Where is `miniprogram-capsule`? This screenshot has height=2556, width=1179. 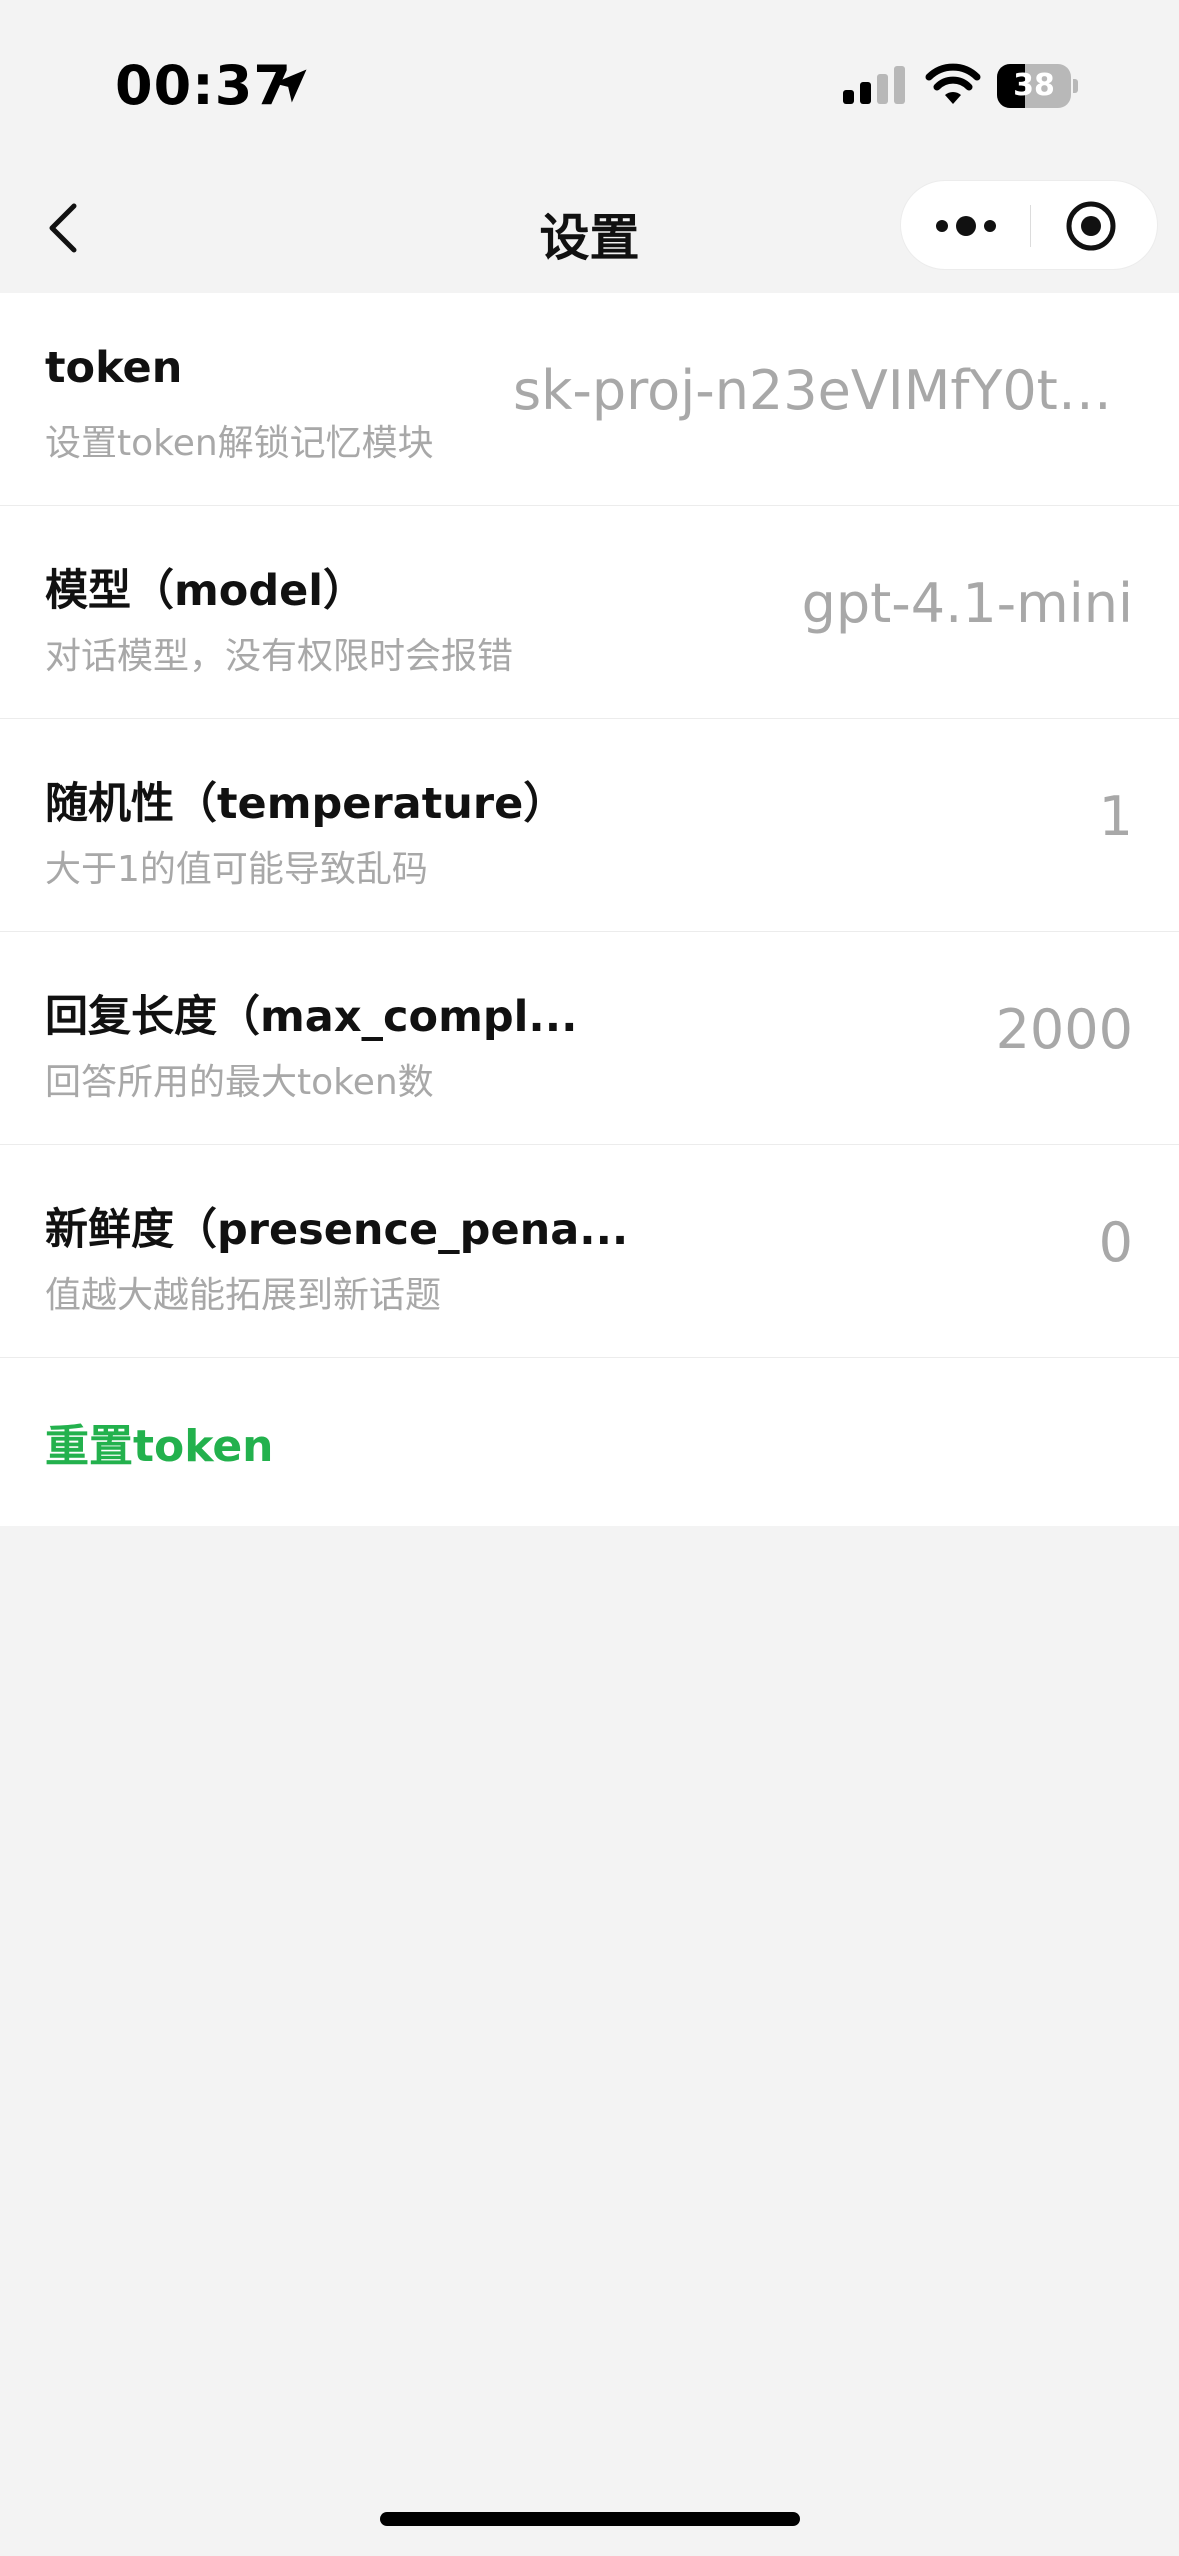 miniprogram-capsule is located at coordinates (1029, 225).